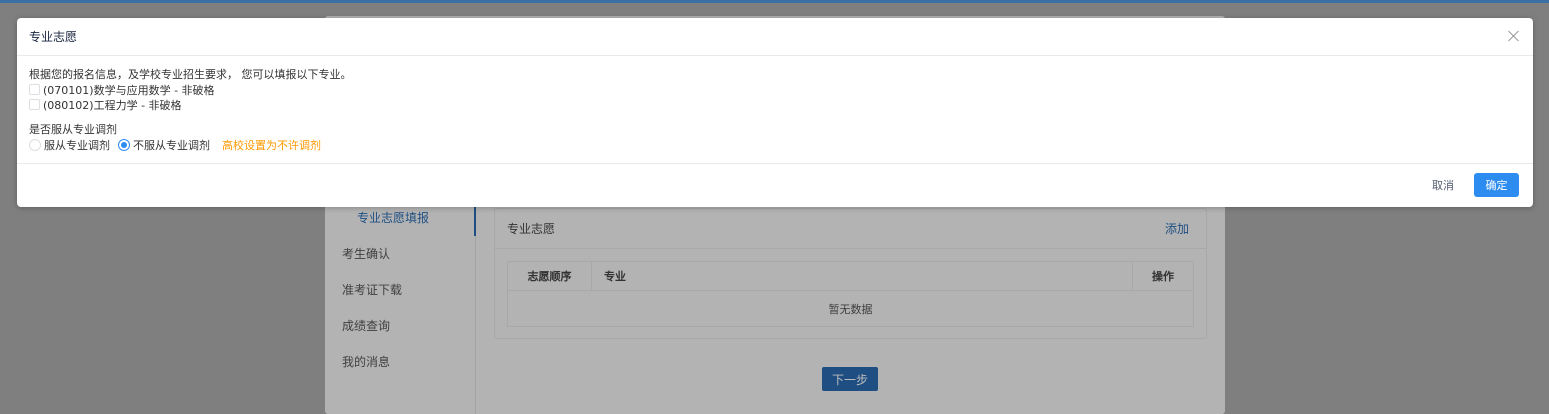 The height and width of the screenshot is (414, 1549). I want to click on adjust-question-label: 是否服从专业调剂, so click(73, 129).